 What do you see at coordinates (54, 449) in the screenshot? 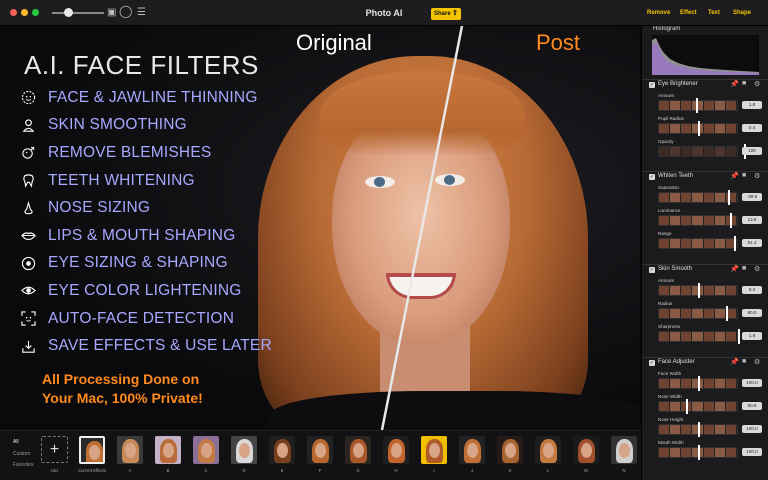
I see `add-preset-button: +` at bounding box center [54, 449].